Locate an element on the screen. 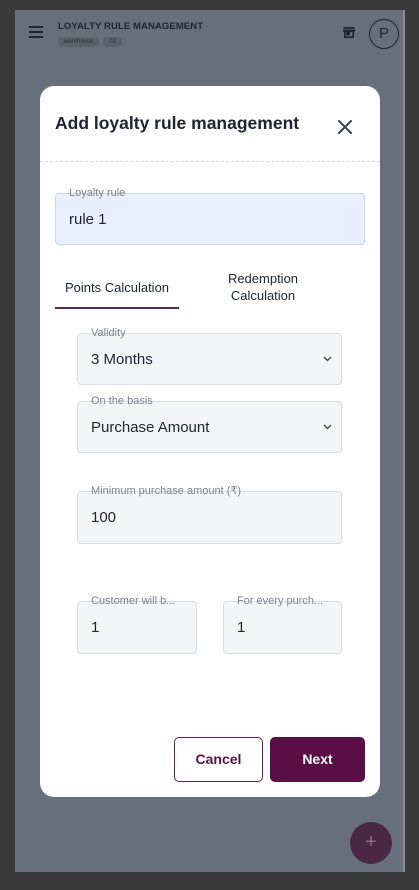 The width and height of the screenshot is (419, 890). tab-redemption-calculation-label: Redemption Calculation is located at coordinates (263, 287).